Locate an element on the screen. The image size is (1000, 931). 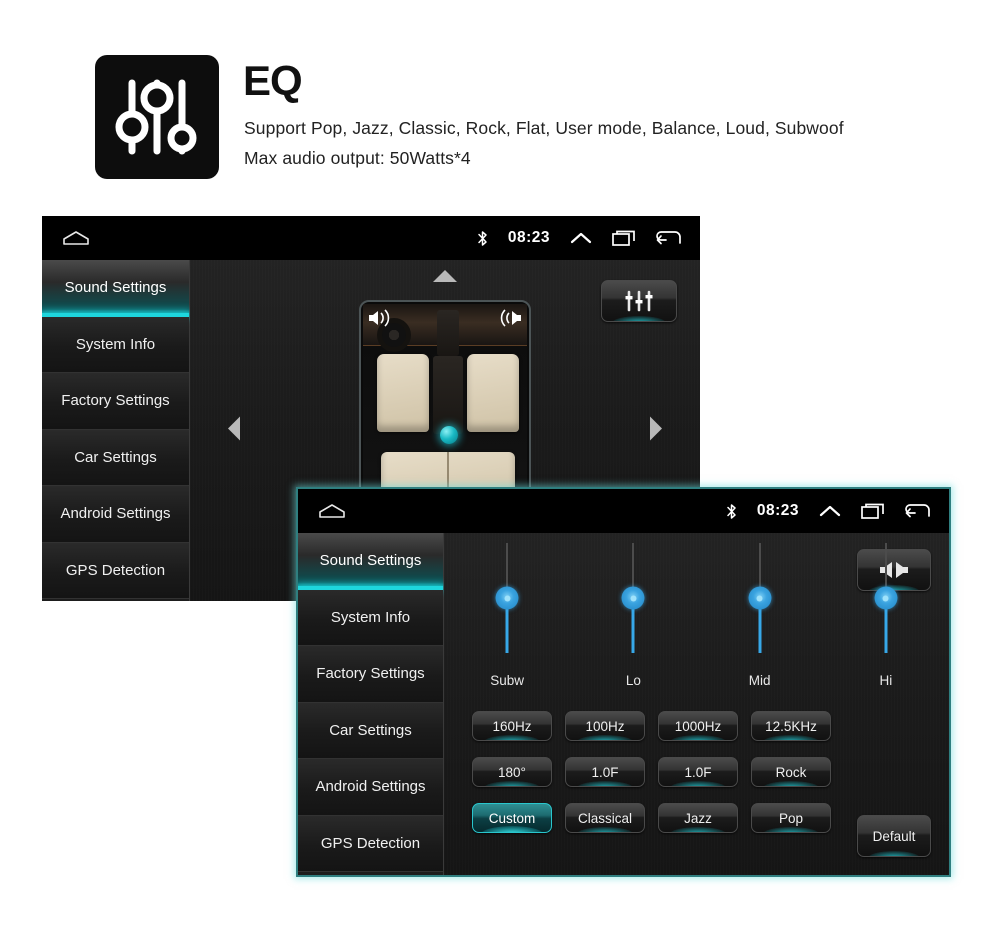
front-right-seat is located at coordinates (493, 393).